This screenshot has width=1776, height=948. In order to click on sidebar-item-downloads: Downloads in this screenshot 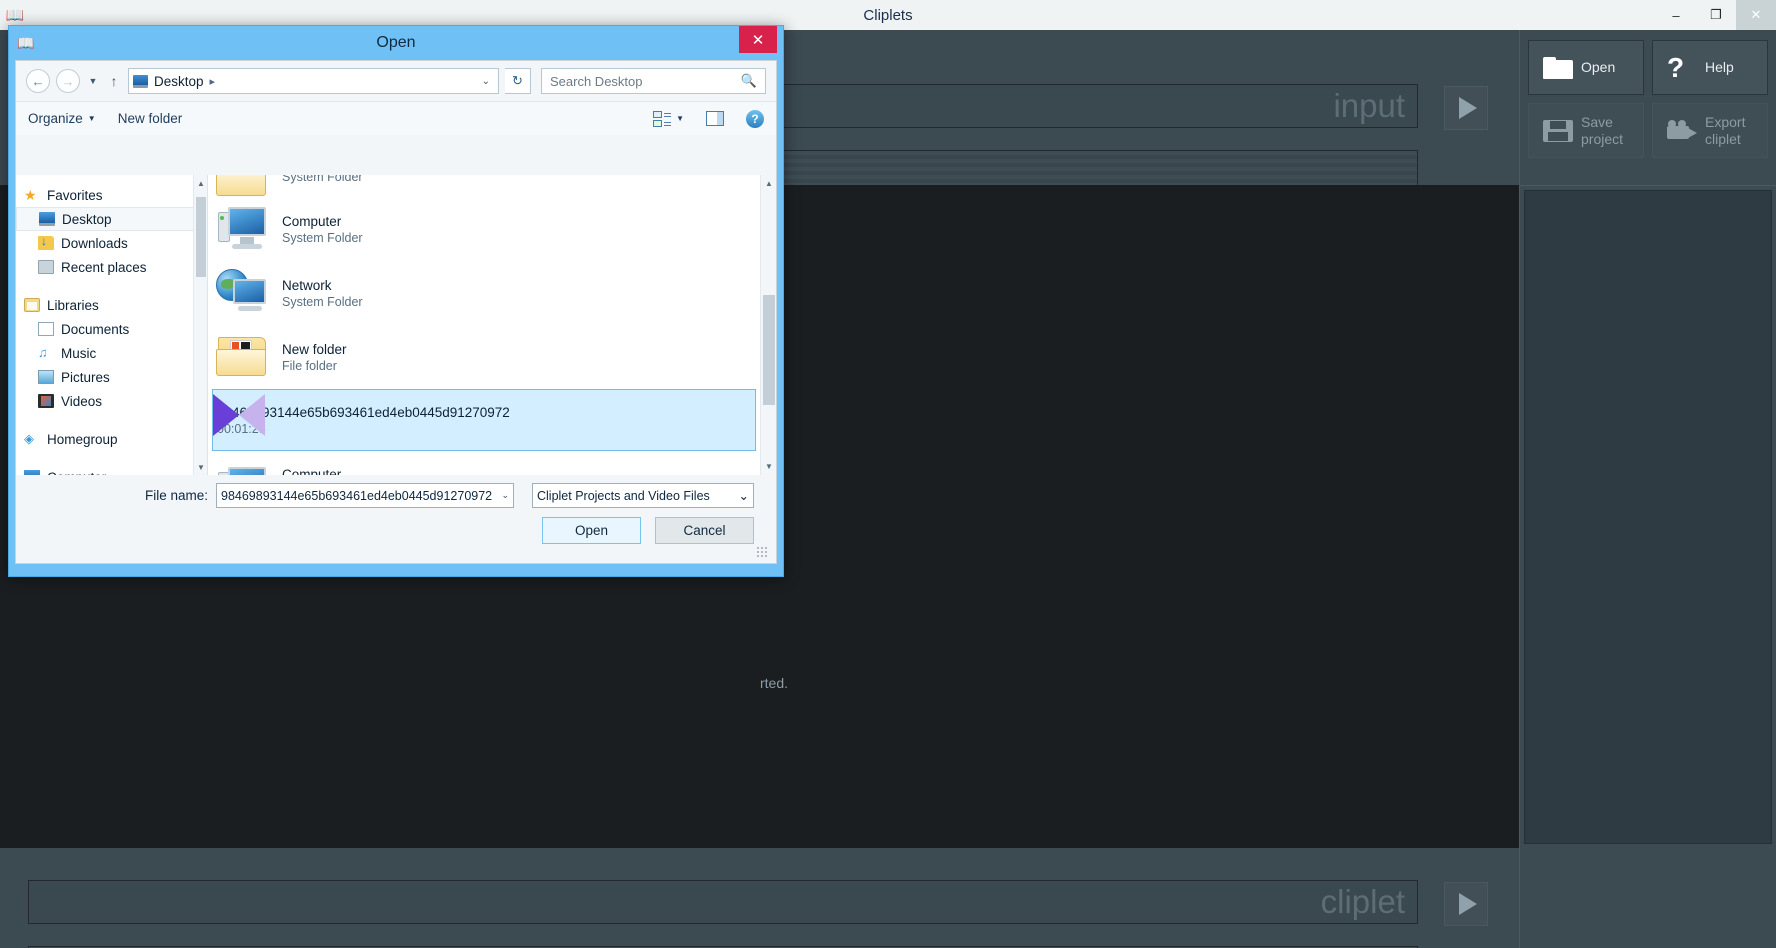, I will do `click(111, 243)`.